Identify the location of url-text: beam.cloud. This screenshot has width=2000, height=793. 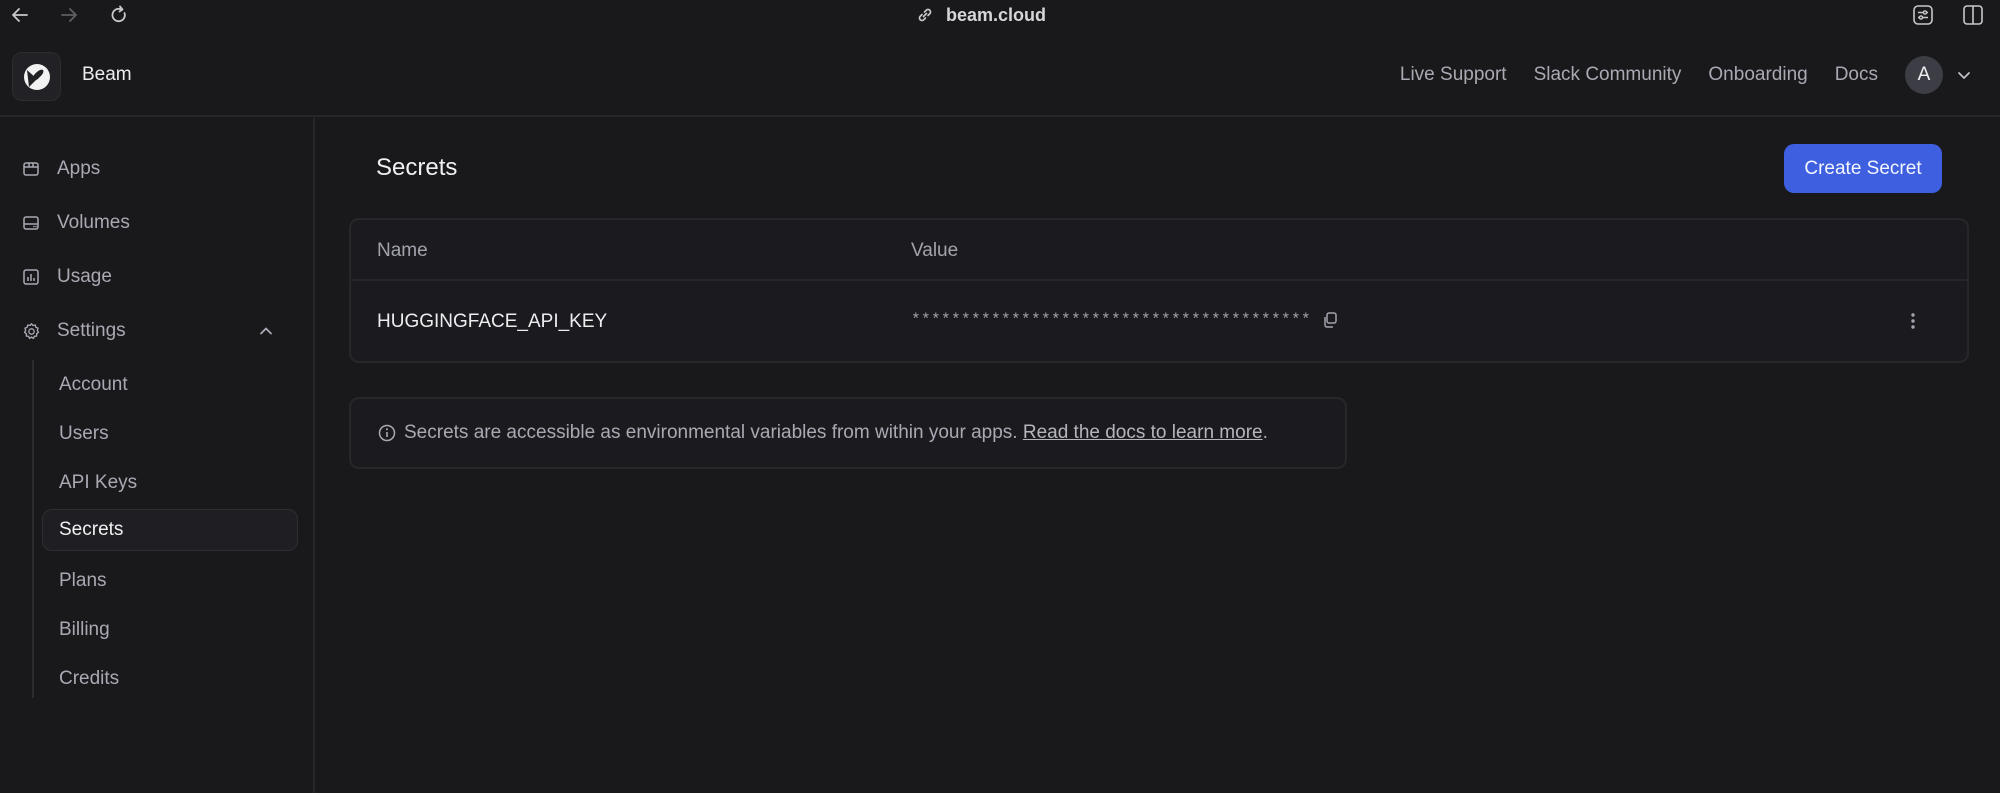
(996, 14).